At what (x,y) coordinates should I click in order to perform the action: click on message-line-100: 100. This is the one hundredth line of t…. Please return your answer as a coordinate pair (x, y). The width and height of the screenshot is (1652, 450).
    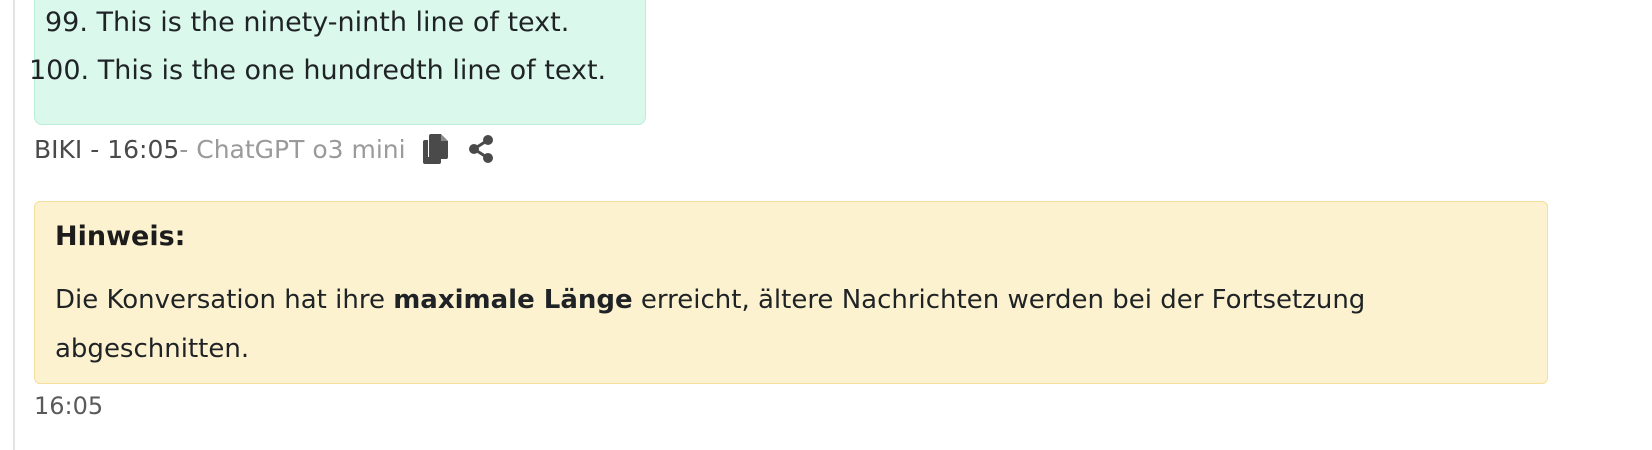
    Looking at the image, I should click on (317, 71).